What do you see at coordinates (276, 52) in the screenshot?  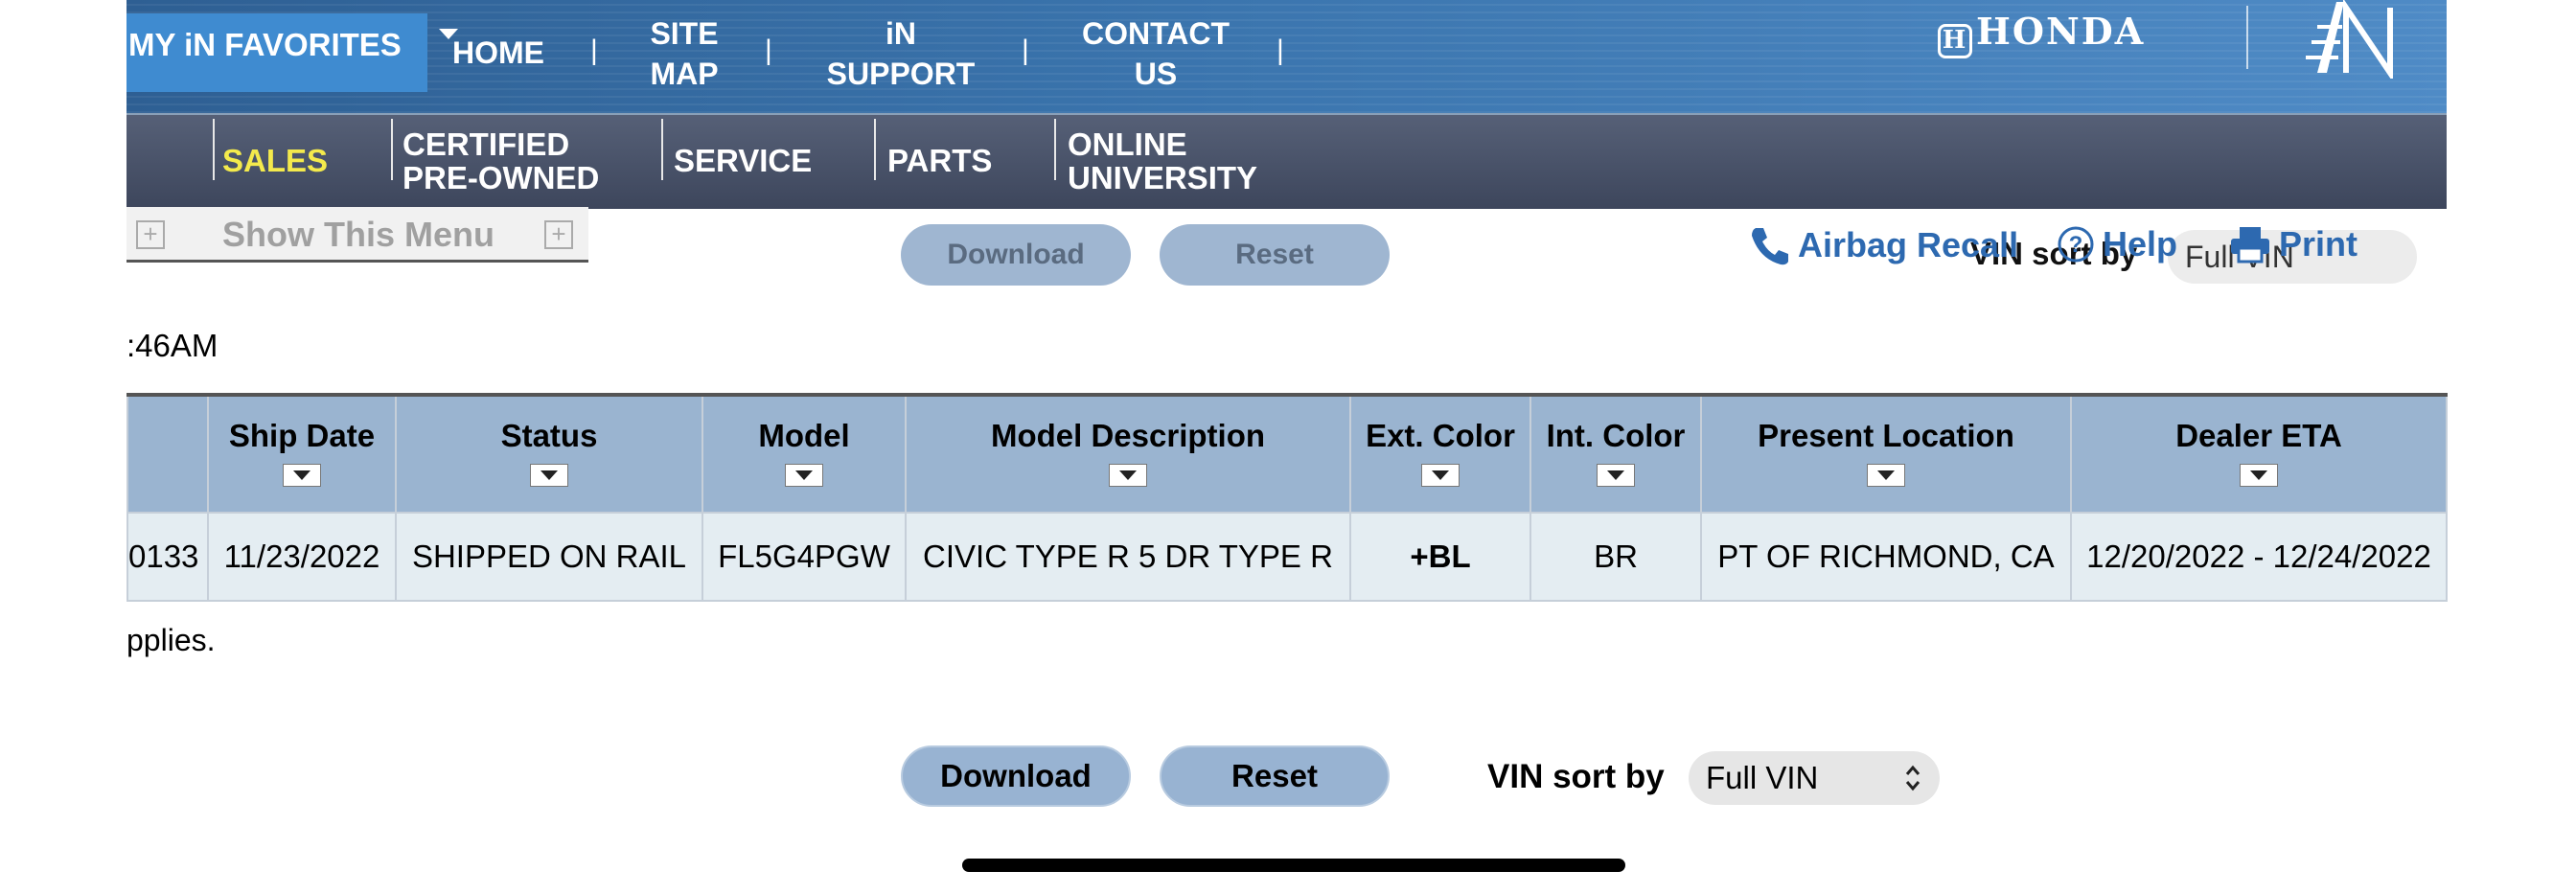 I see `my-in-favorites-button: MY iN FAVORITES` at bounding box center [276, 52].